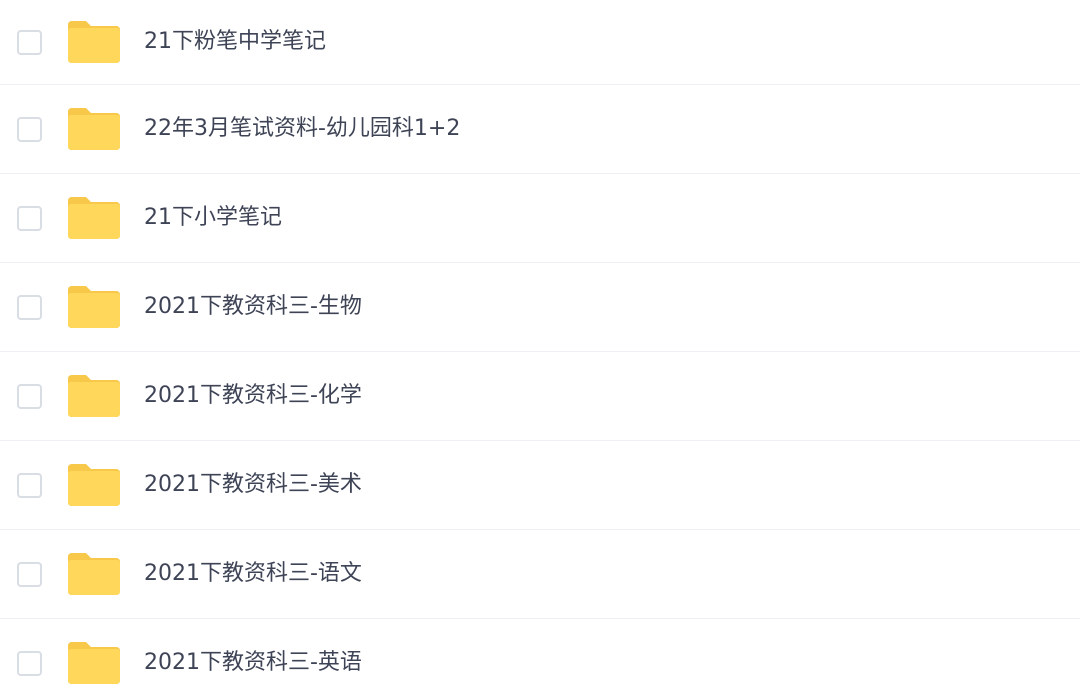 This screenshot has width=1080, height=691. What do you see at coordinates (253, 396) in the screenshot?
I see `folder-name: 2021下教资科三-化学` at bounding box center [253, 396].